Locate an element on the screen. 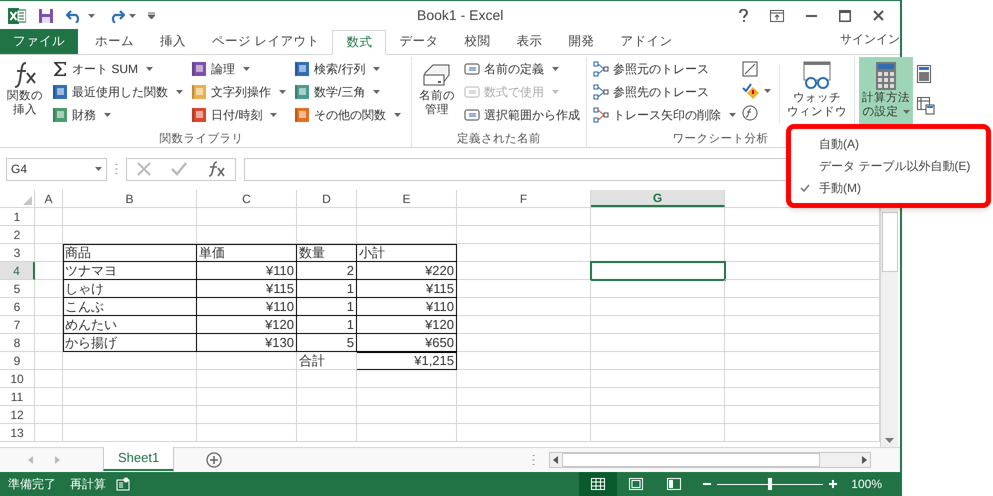  row-header: 8 is located at coordinates (17, 343).